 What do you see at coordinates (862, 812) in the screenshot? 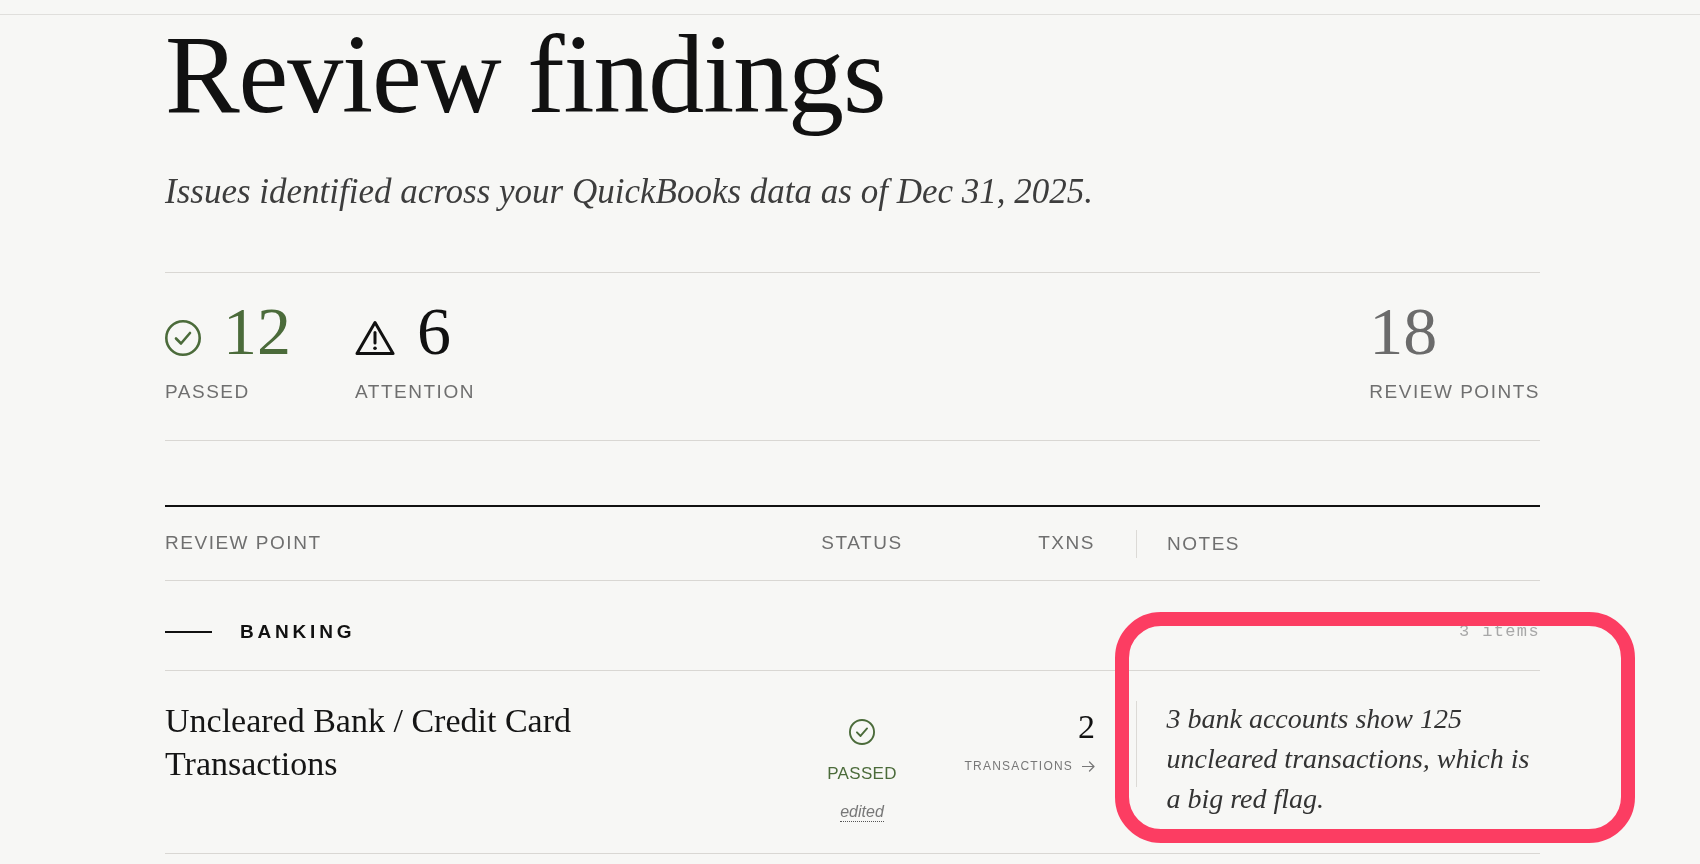
I see `edited-label: edited` at bounding box center [862, 812].